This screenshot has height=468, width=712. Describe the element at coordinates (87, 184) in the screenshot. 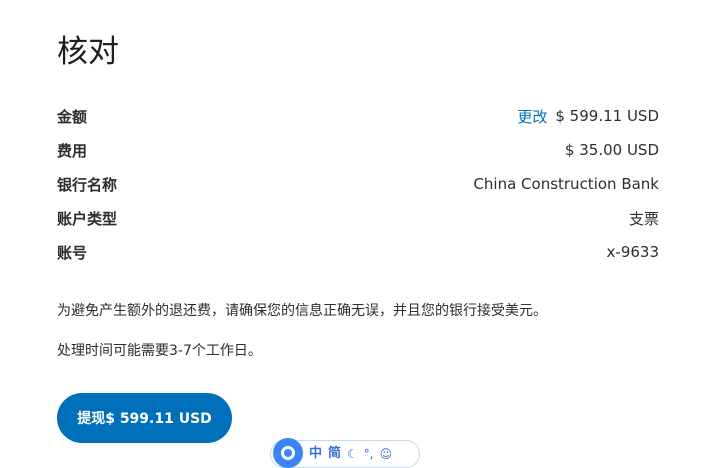

I see `bank-name-label: 银行名称` at that location.